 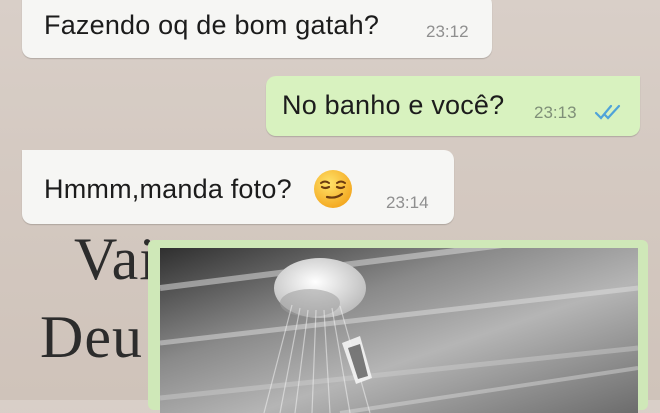 I want to click on smirking-face-emoji-icon, so click(x=333, y=189).